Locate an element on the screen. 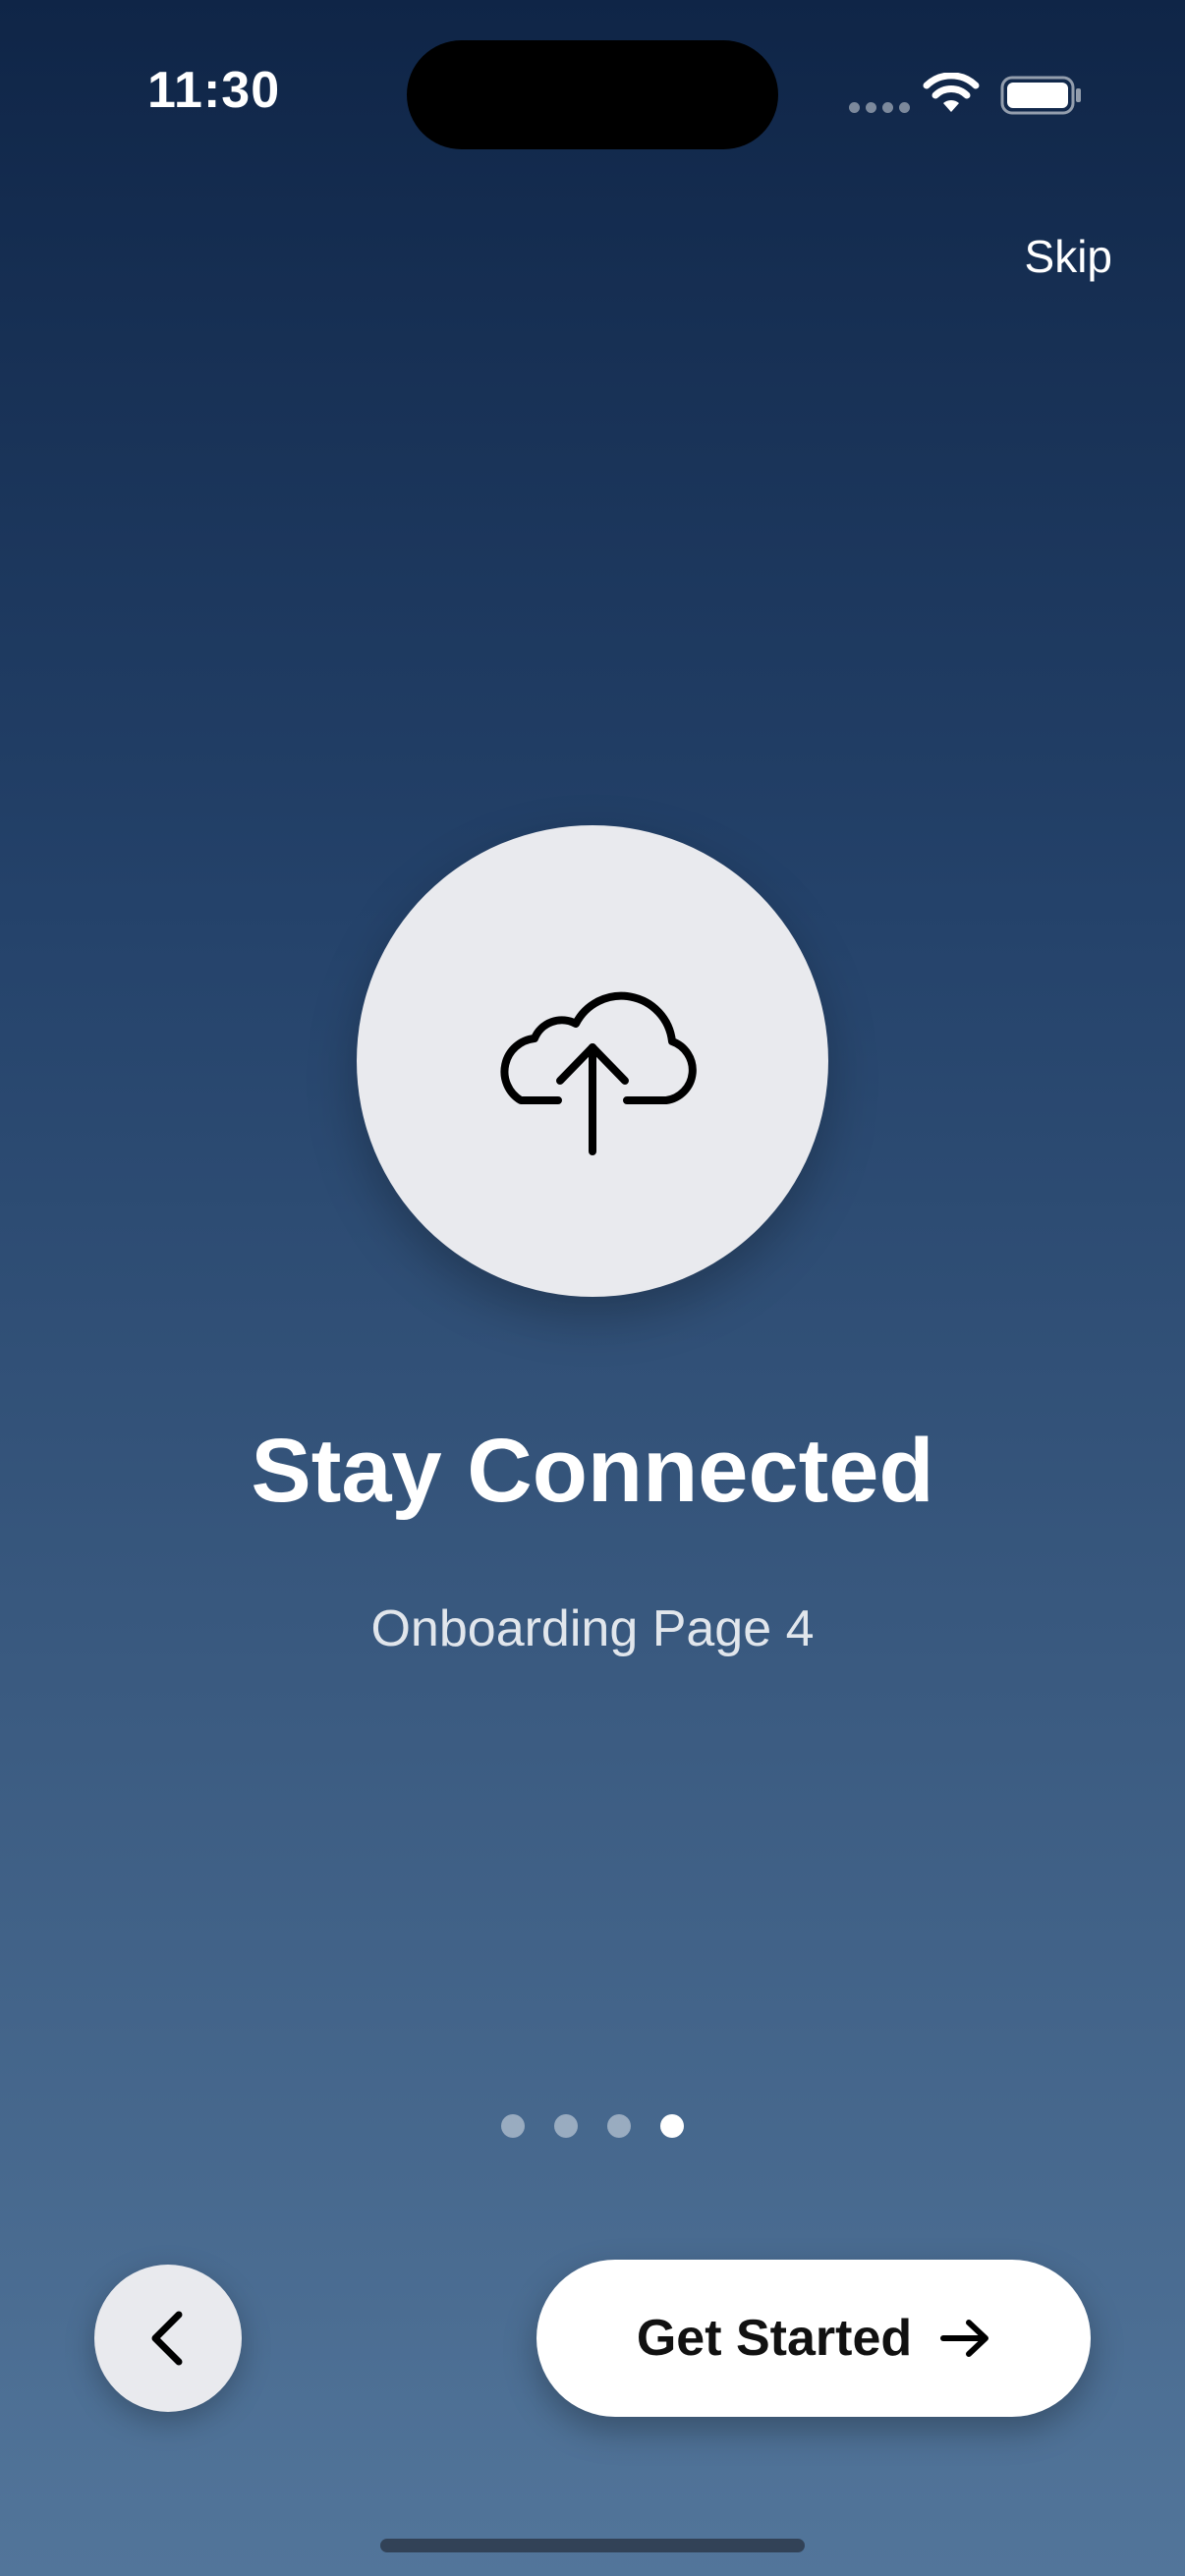 The image size is (1185, 2576). dynamic-island is located at coordinates (592, 94).